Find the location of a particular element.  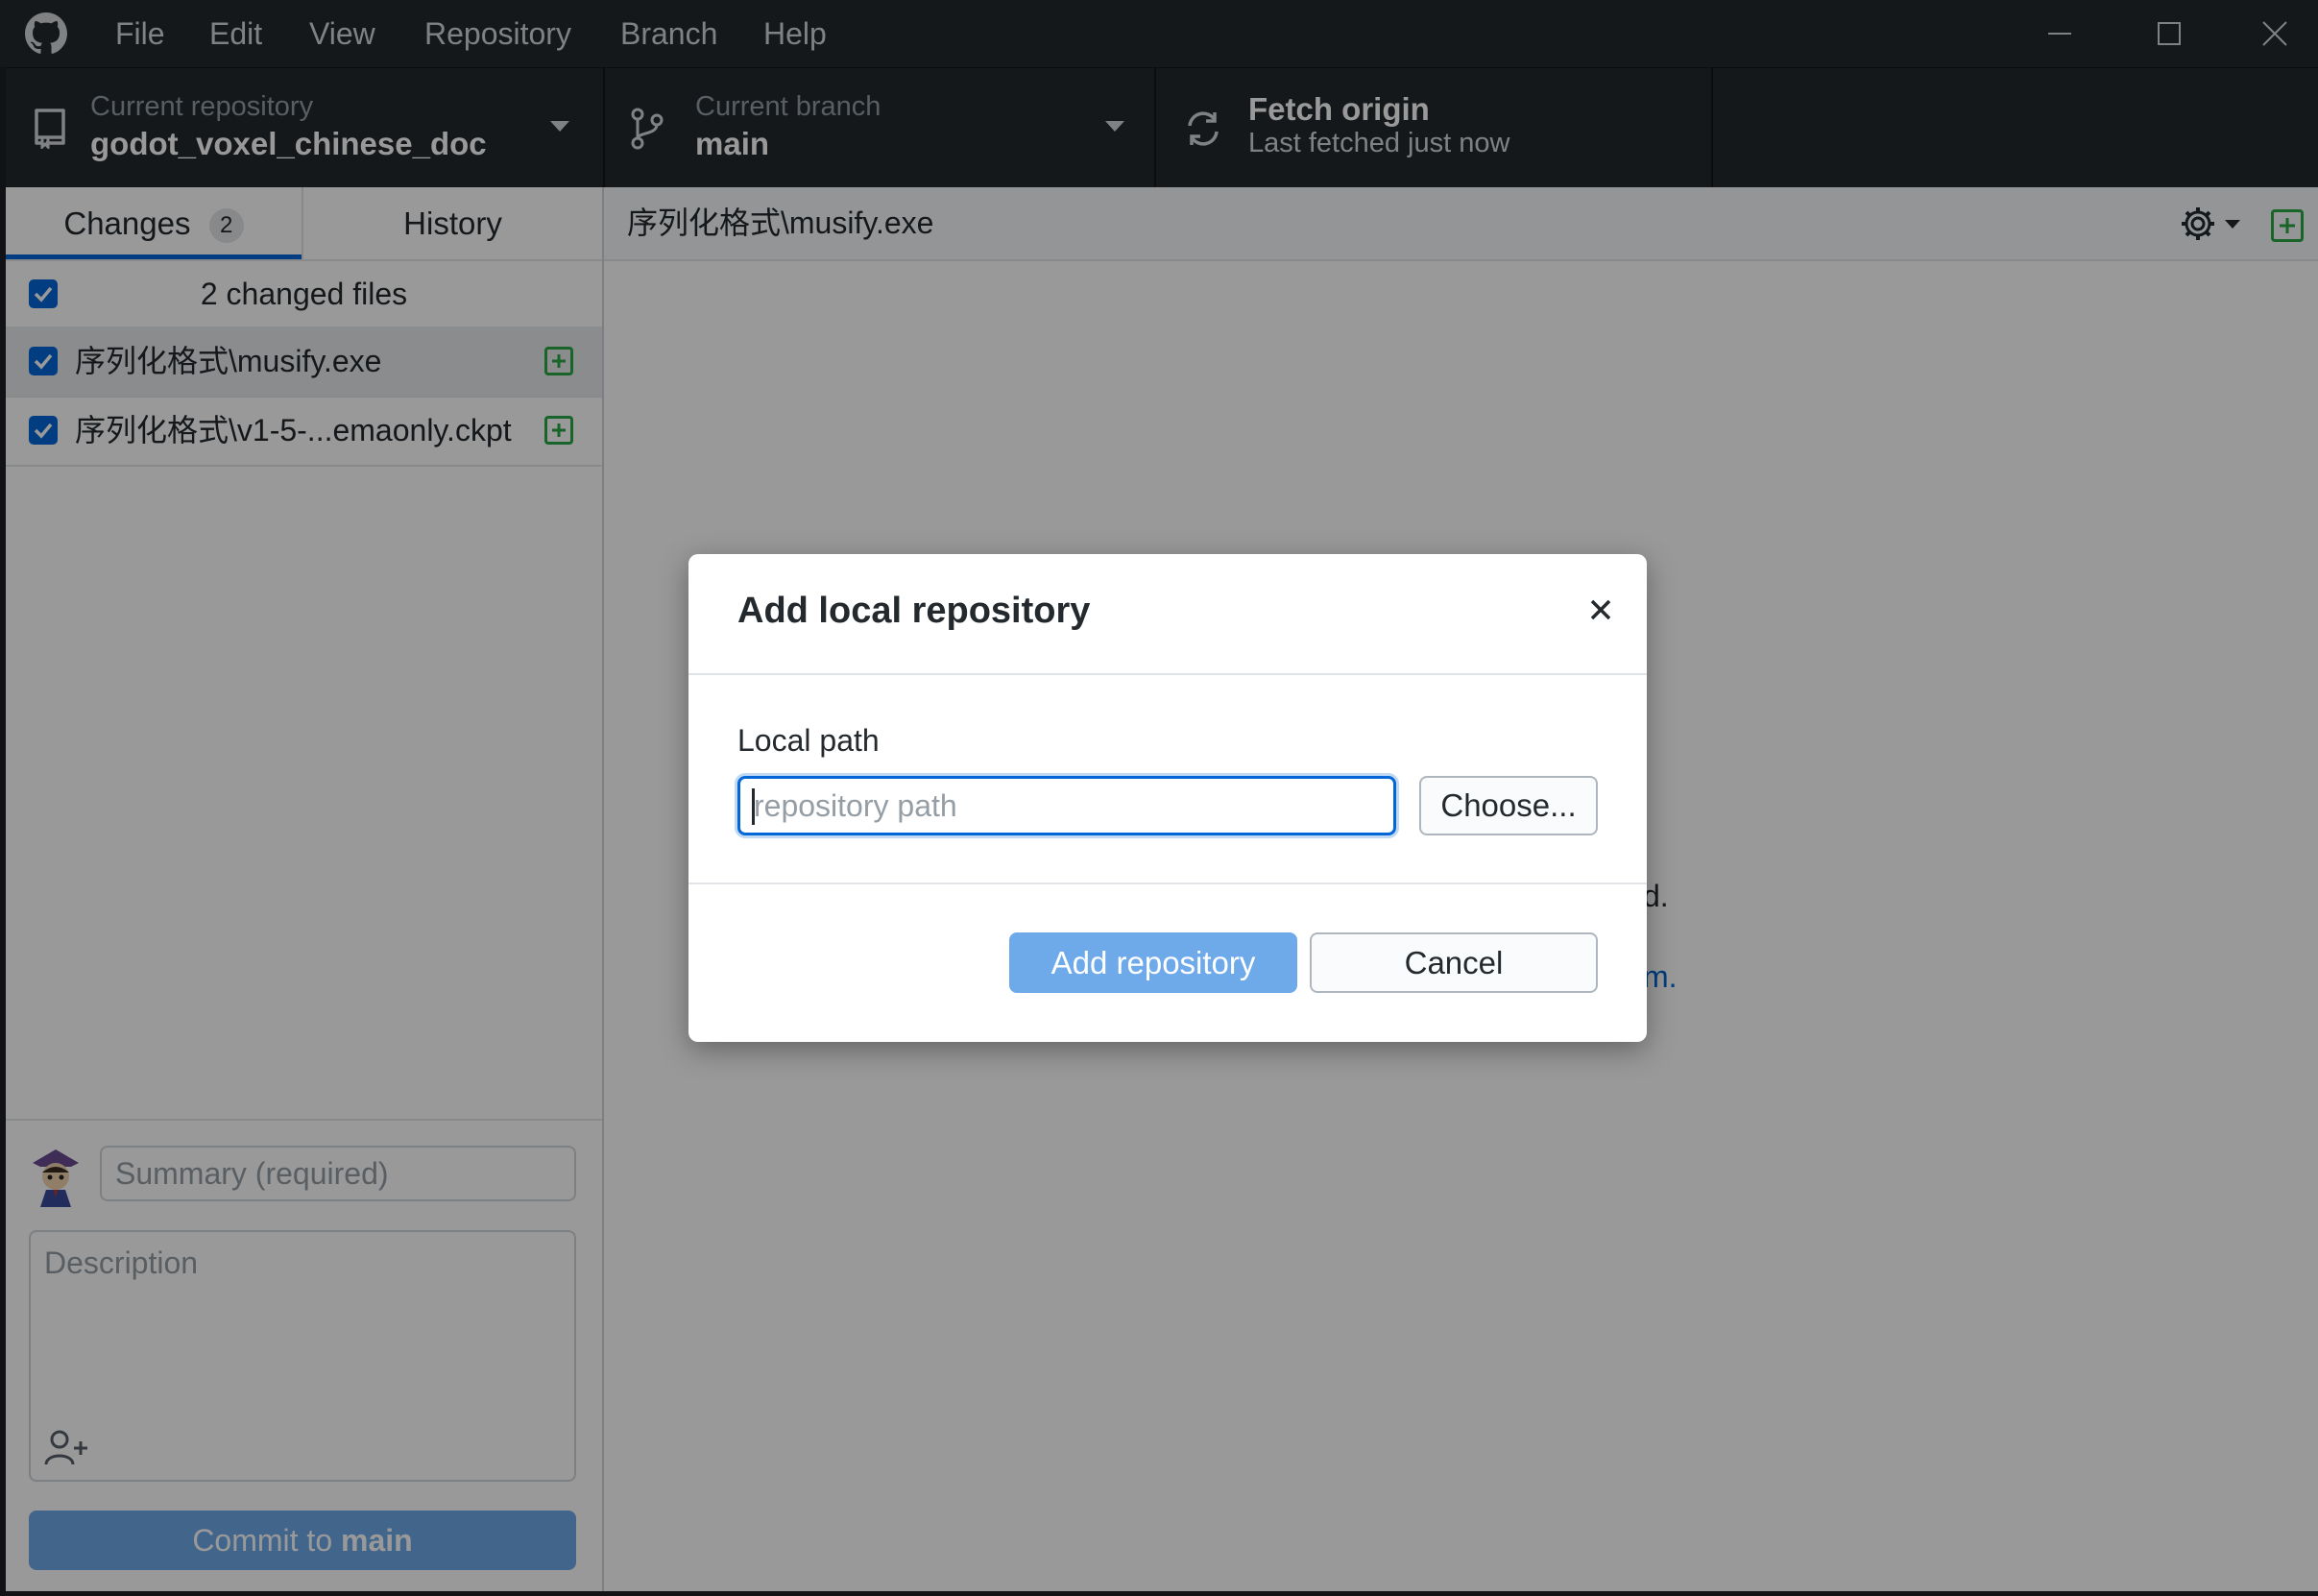

dialog-close-button is located at coordinates (1601, 610).